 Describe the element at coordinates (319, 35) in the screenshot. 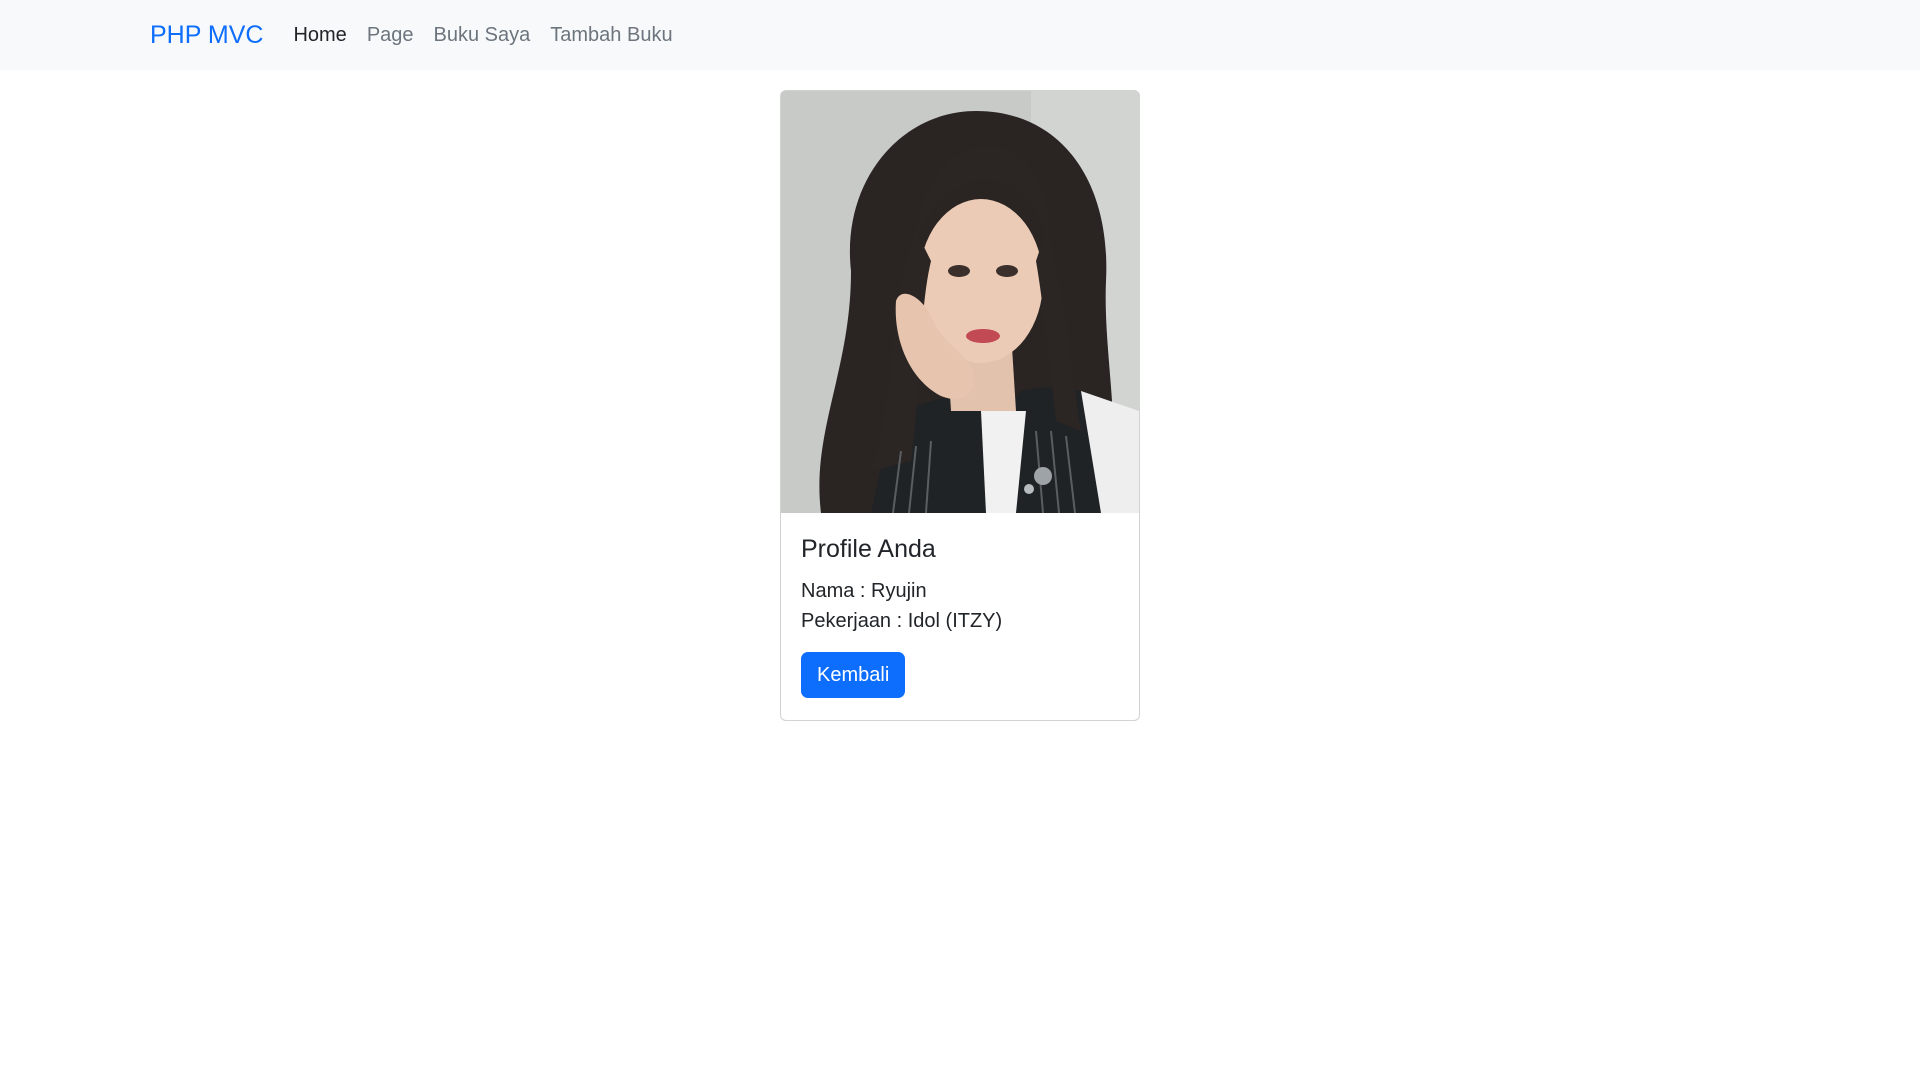

I see `nav-link-home: Home` at that location.